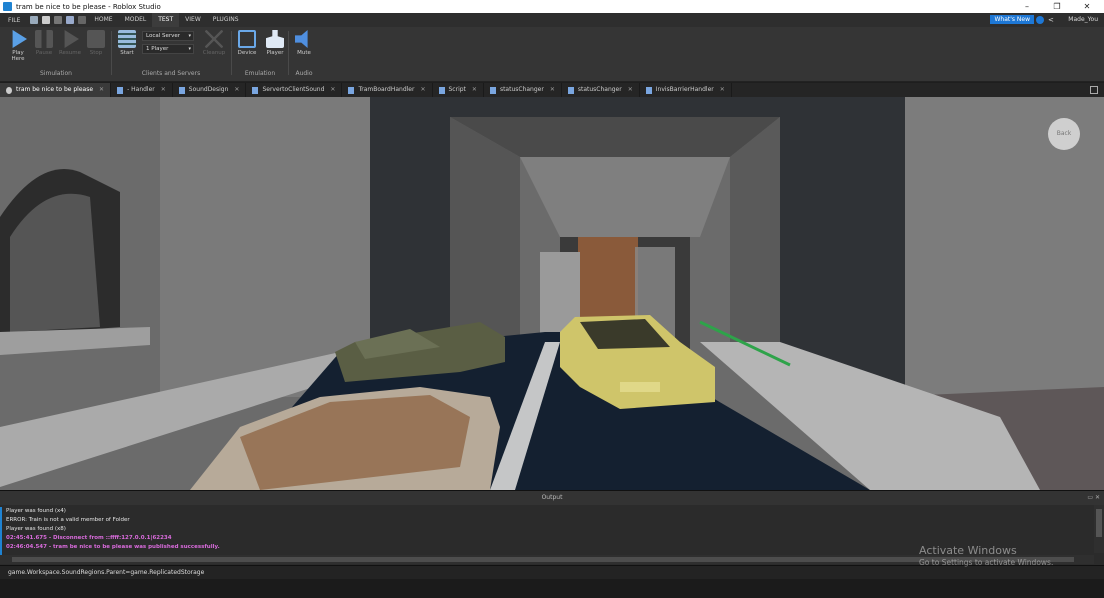 The width and height of the screenshot is (1104, 598). What do you see at coordinates (275, 39) in the screenshot?
I see `player-icon` at bounding box center [275, 39].